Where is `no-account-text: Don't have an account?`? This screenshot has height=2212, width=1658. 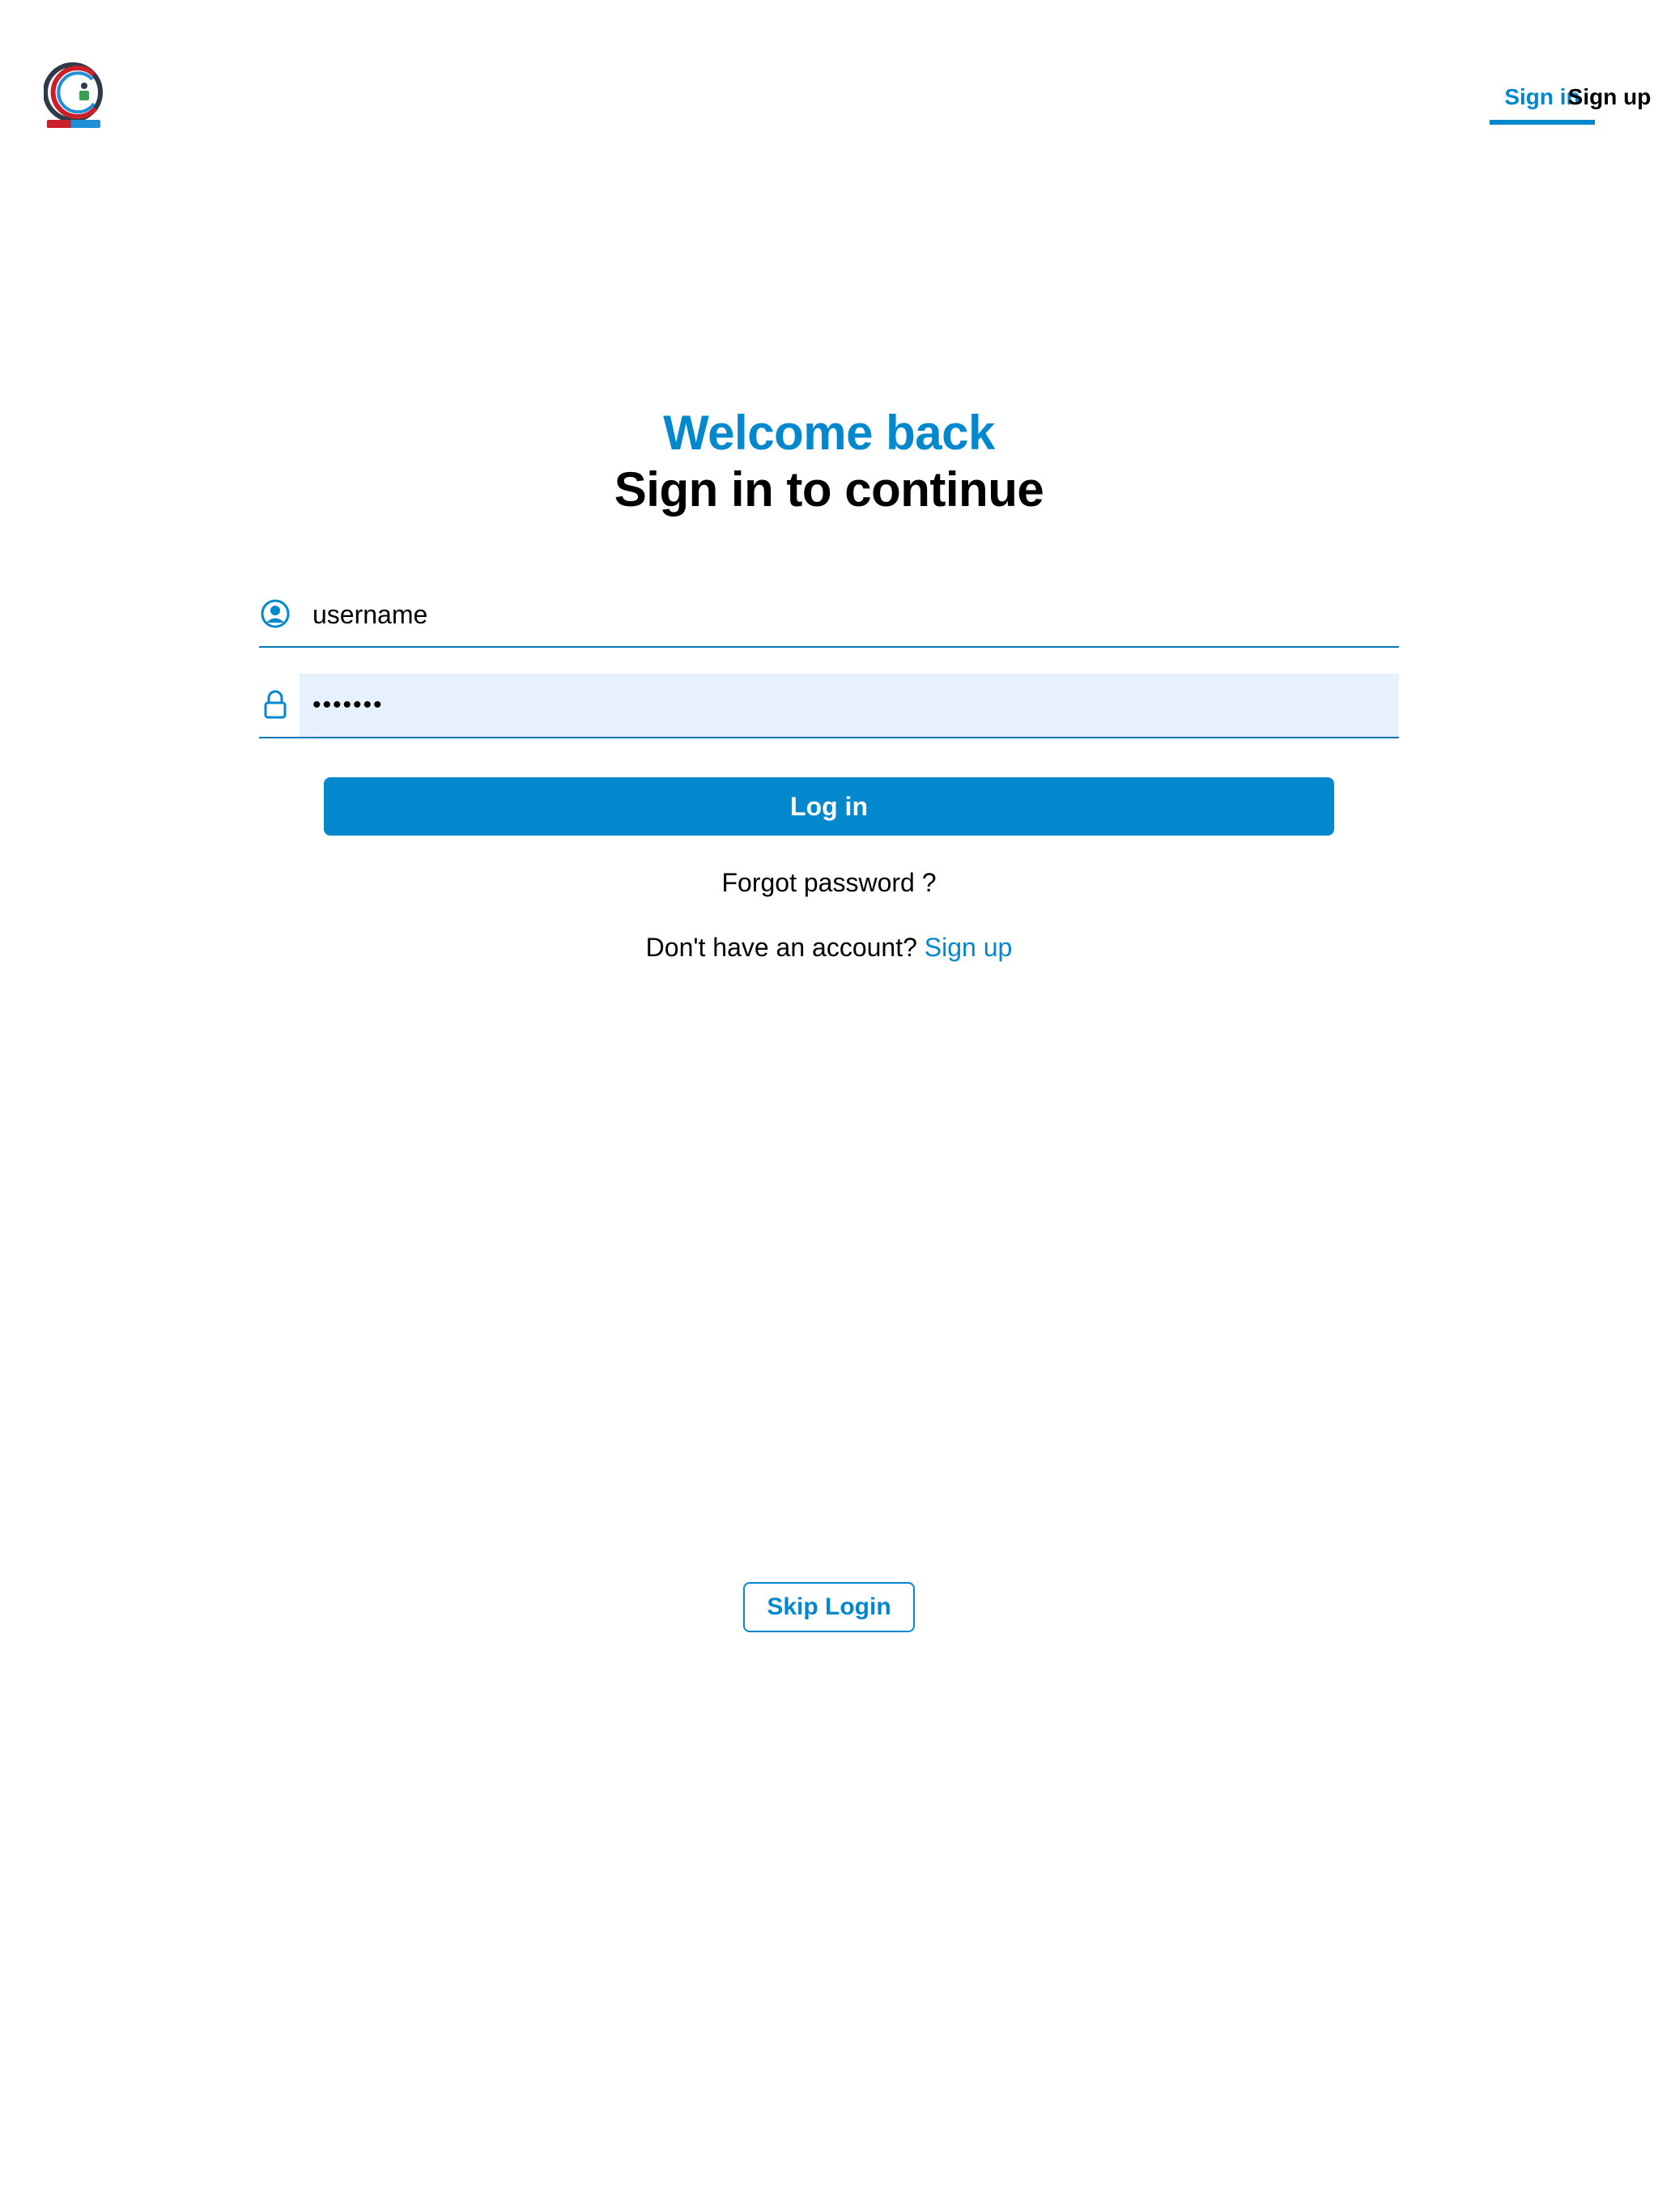 no-account-text: Don't have an account? is located at coordinates (785, 948).